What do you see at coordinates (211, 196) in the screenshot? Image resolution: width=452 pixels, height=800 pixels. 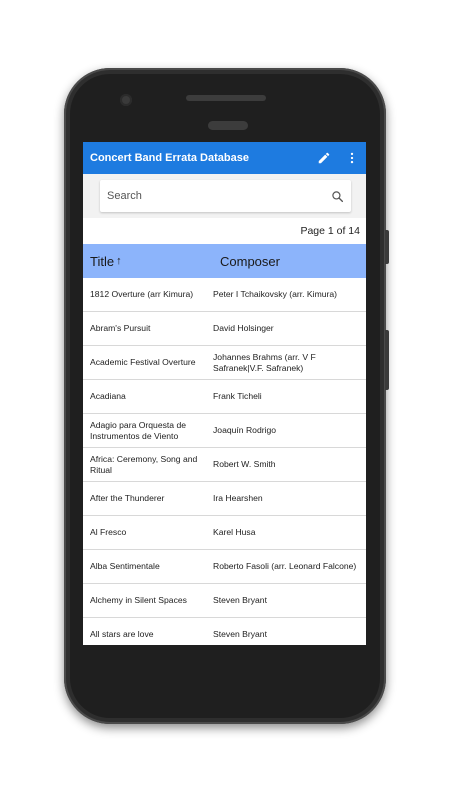 I see `search-input` at bounding box center [211, 196].